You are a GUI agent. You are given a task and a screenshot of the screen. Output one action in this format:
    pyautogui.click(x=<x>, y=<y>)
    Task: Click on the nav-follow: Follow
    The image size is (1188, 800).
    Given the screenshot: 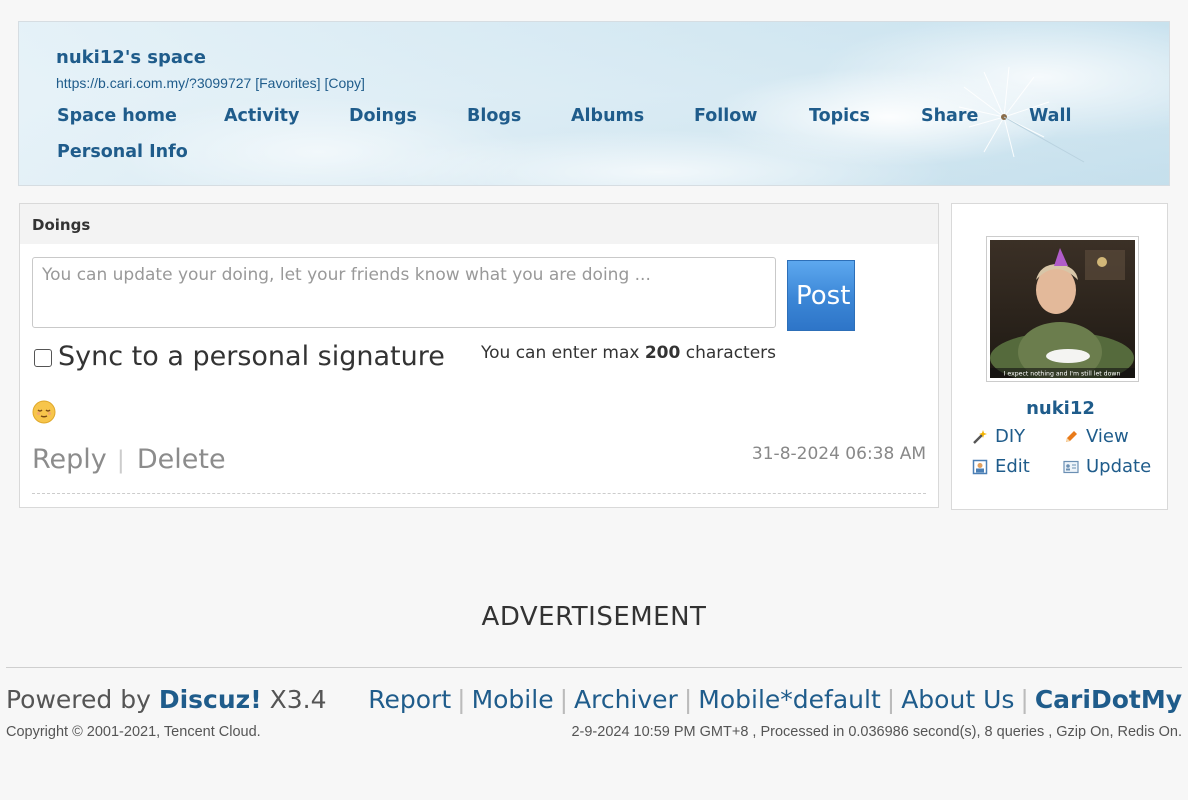 What is the action you would take?
    pyautogui.click(x=725, y=116)
    